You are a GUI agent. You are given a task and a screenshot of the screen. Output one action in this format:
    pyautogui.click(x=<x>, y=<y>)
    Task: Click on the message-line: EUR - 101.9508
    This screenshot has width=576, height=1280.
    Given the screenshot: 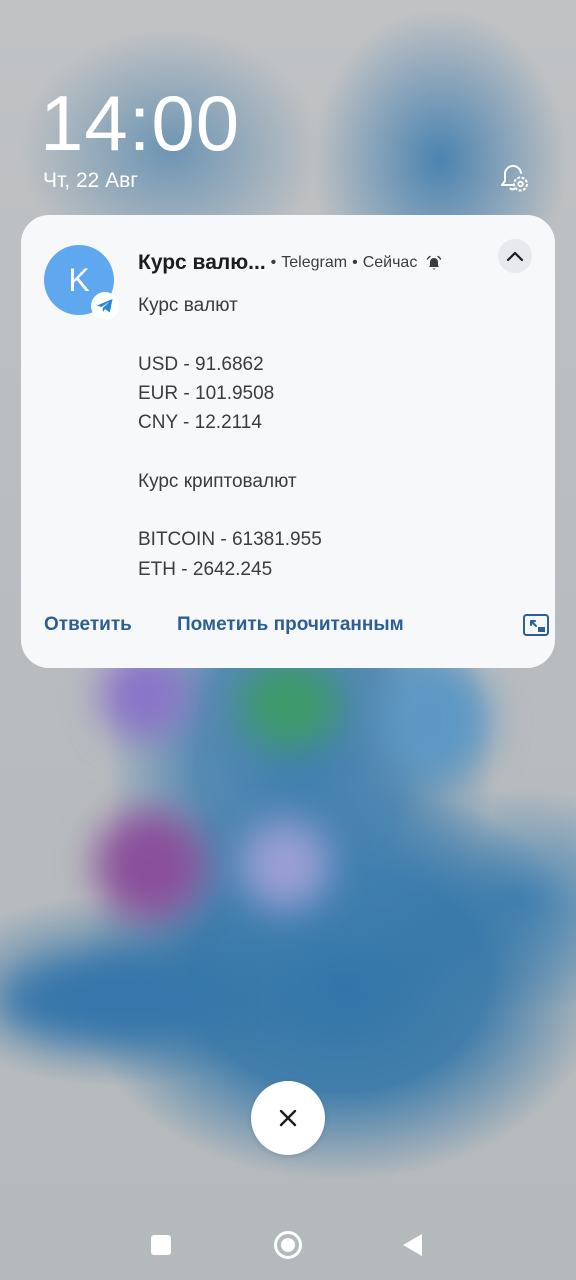 What is the action you would take?
    pyautogui.click(x=206, y=393)
    